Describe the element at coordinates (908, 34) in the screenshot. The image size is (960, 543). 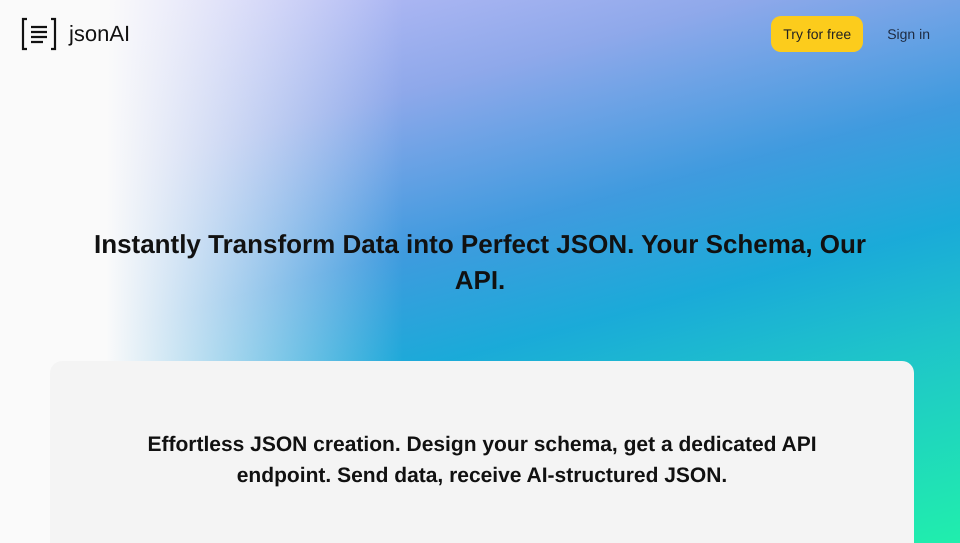
I see `sign-in-link: Sign in` at that location.